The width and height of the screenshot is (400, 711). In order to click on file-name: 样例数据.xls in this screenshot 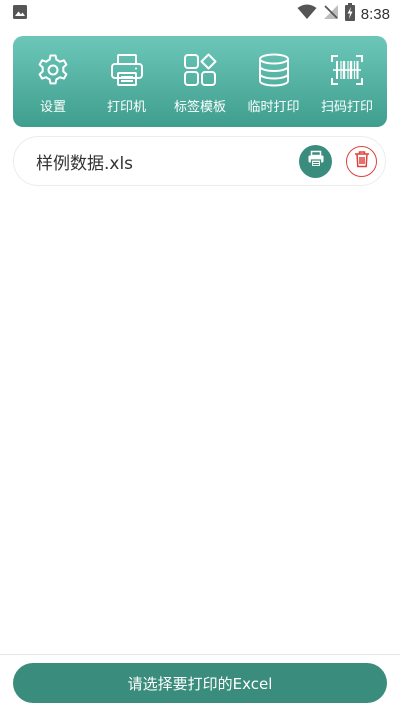, I will do `click(85, 163)`.